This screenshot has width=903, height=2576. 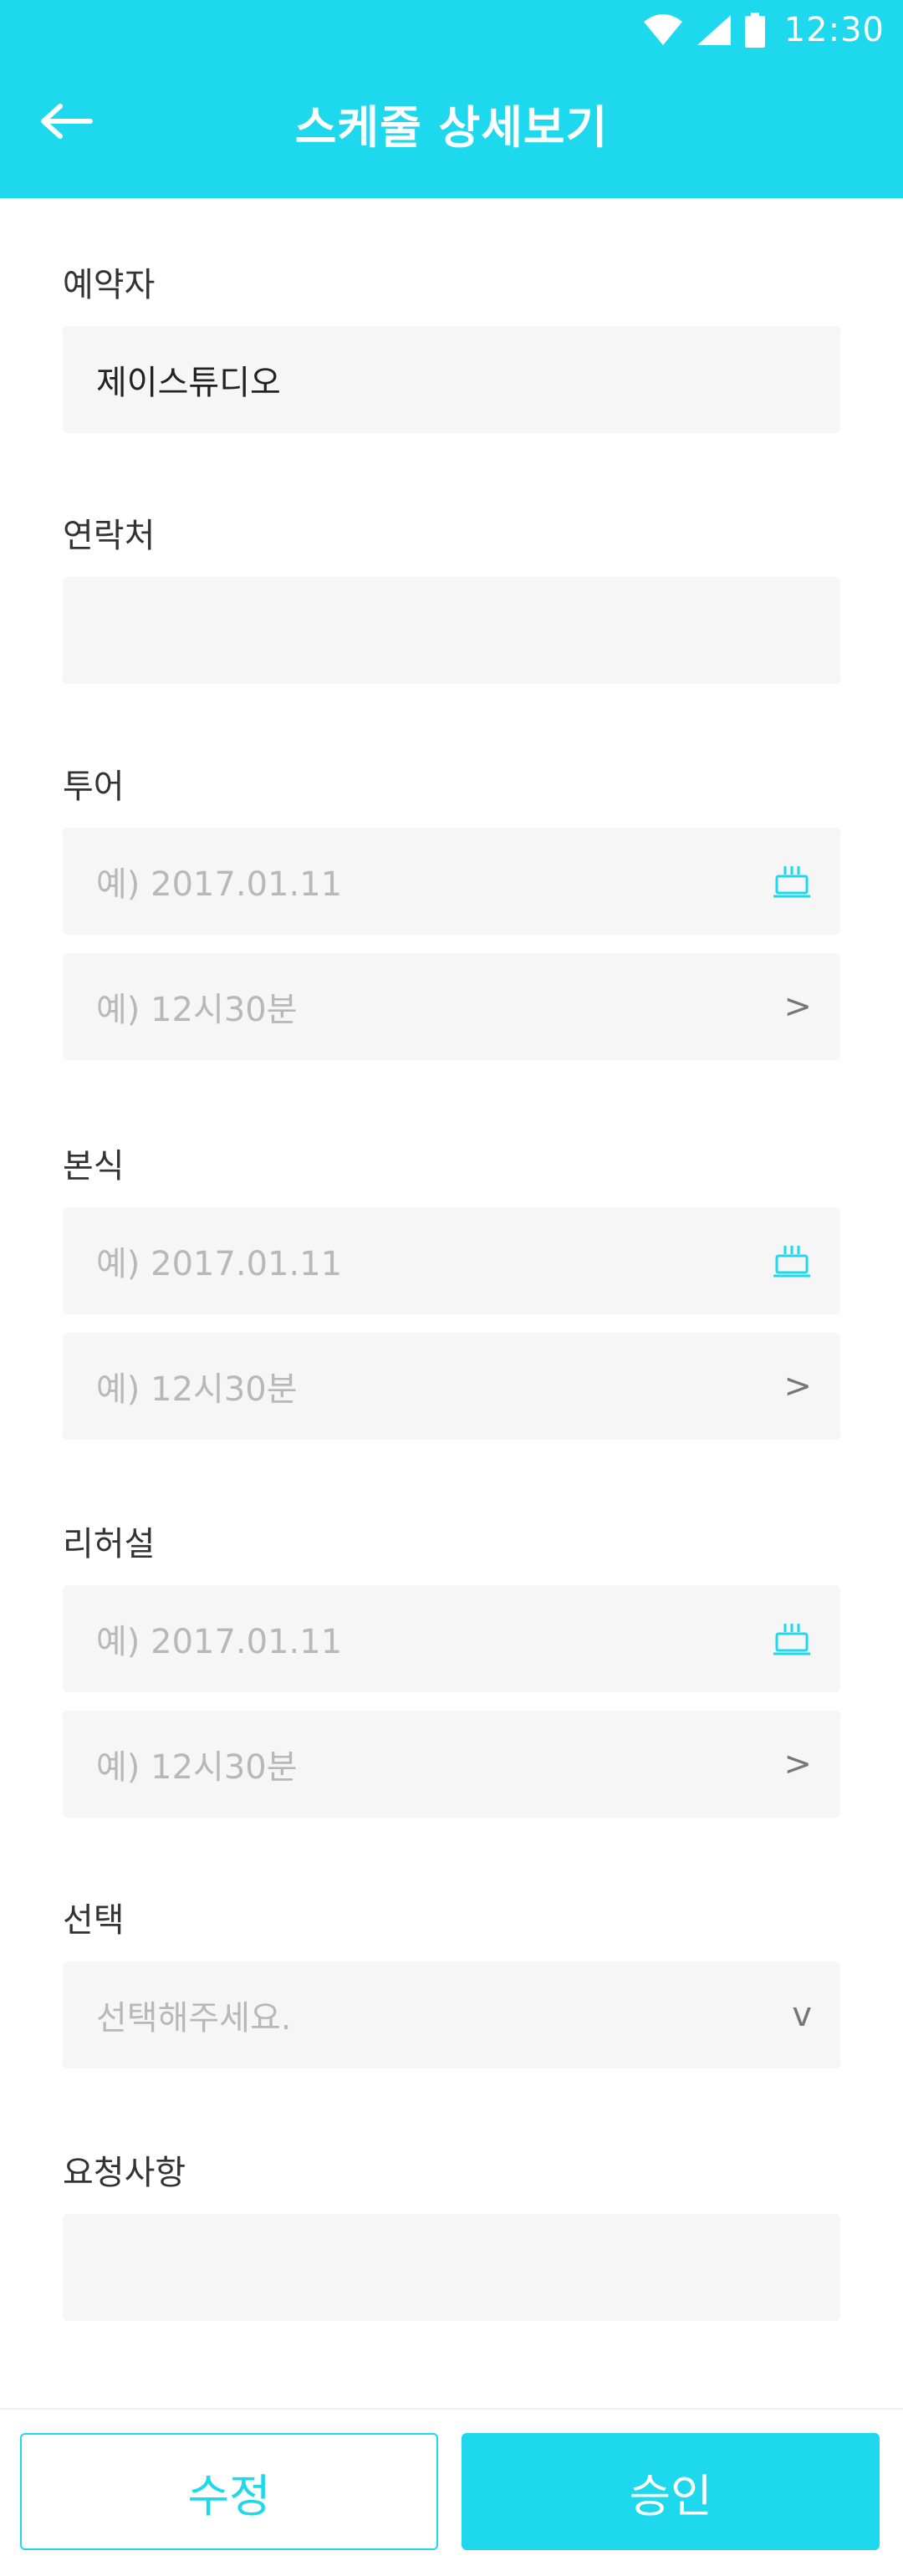 I want to click on signal-icon, so click(x=713, y=30).